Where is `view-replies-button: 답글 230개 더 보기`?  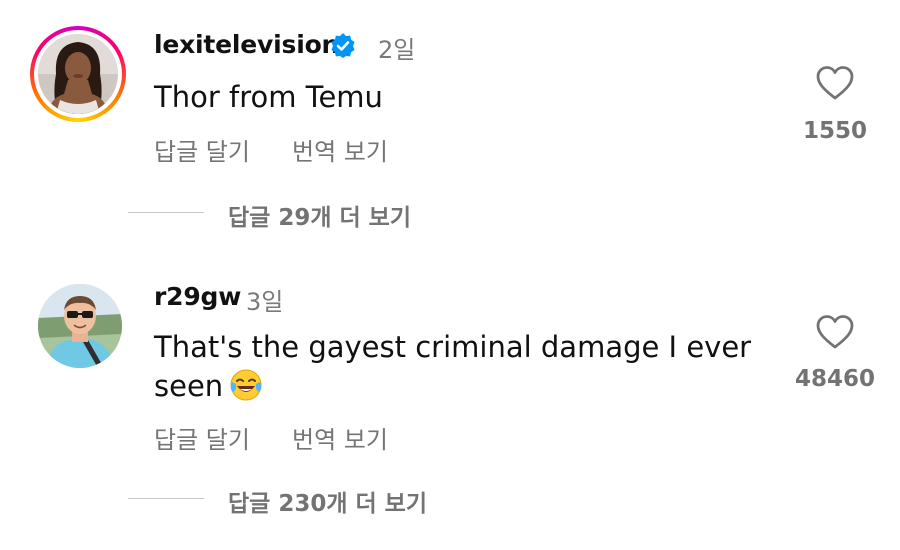
view-replies-button: 답글 230개 더 보기 is located at coordinates (327, 501).